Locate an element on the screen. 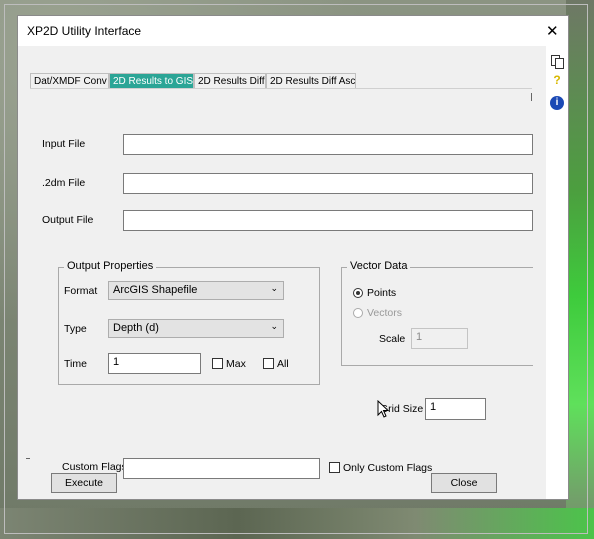 The width and height of the screenshot is (594, 539). tab-2d-results-diff: 2D Results Diff is located at coordinates (230, 81).